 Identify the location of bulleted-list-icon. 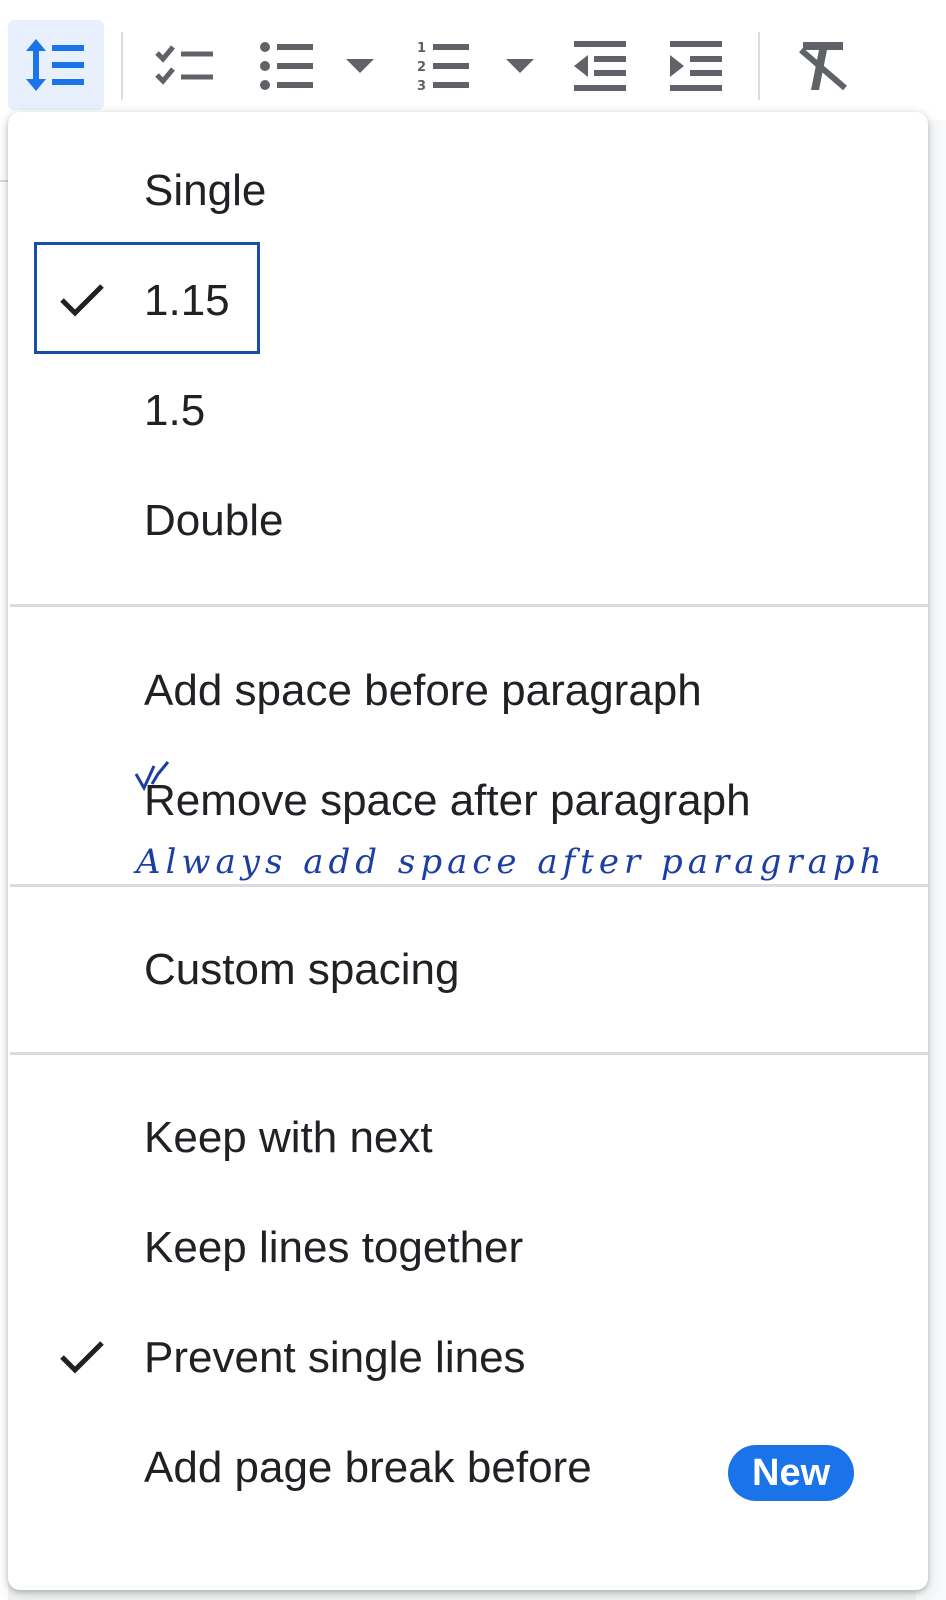
(286, 66).